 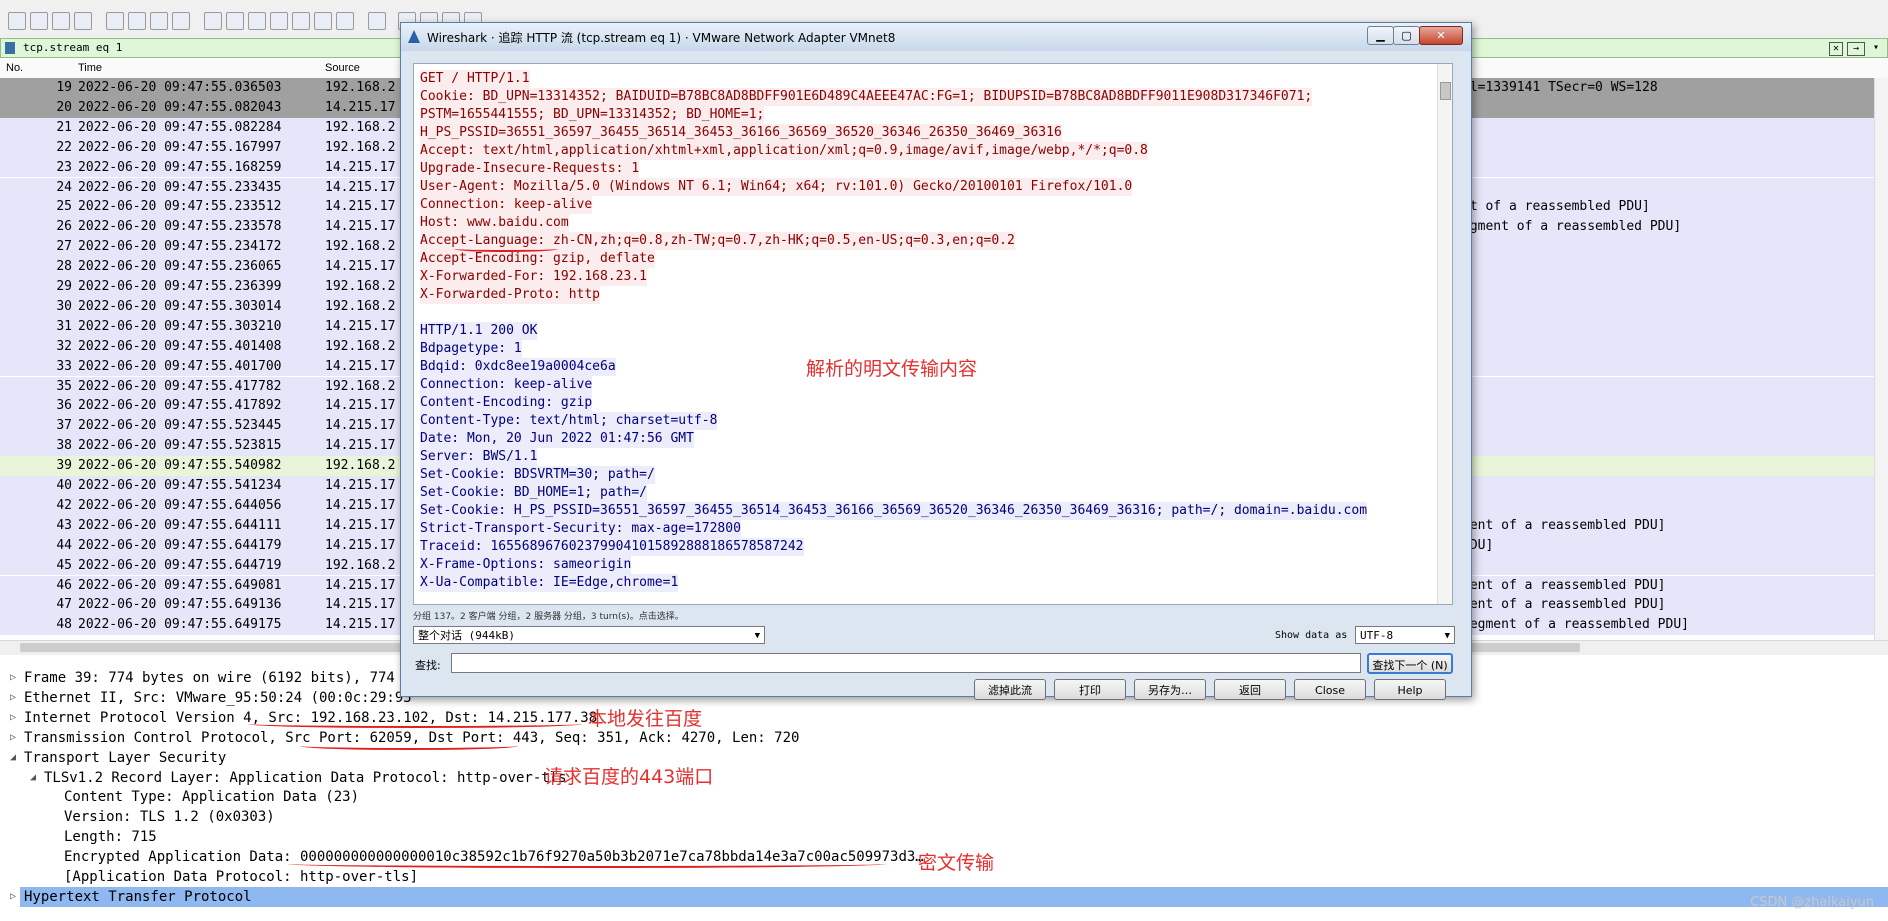 What do you see at coordinates (14, 68) in the screenshot?
I see `column-no: No.` at bounding box center [14, 68].